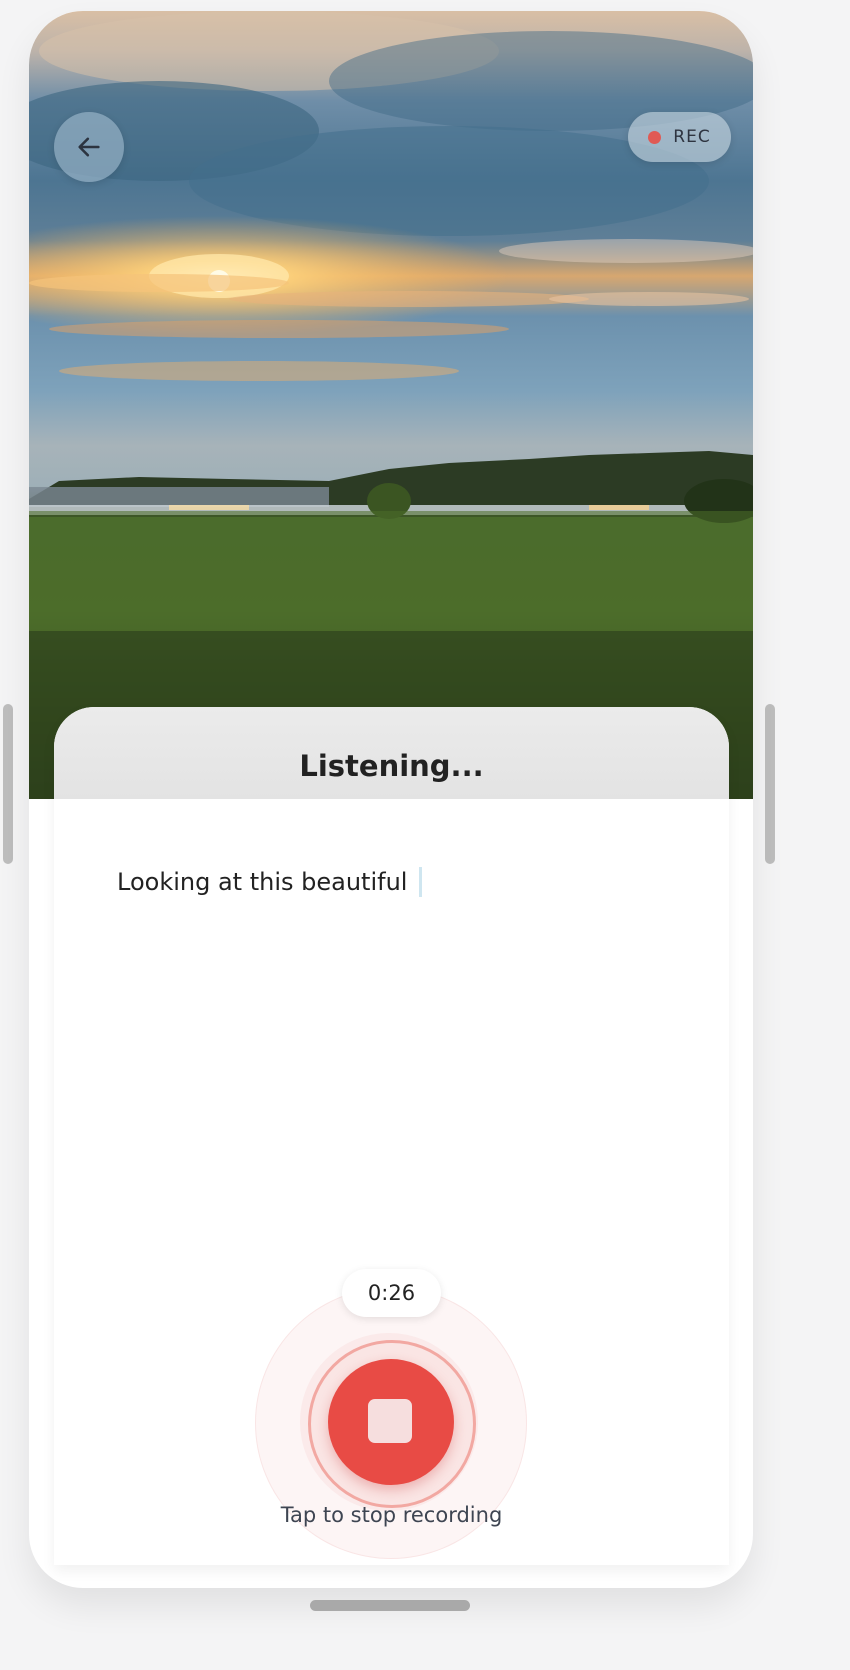 The width and height of the screenshot is (850, 1670). I want to click on arrow-left-icon, so click(89, 147).